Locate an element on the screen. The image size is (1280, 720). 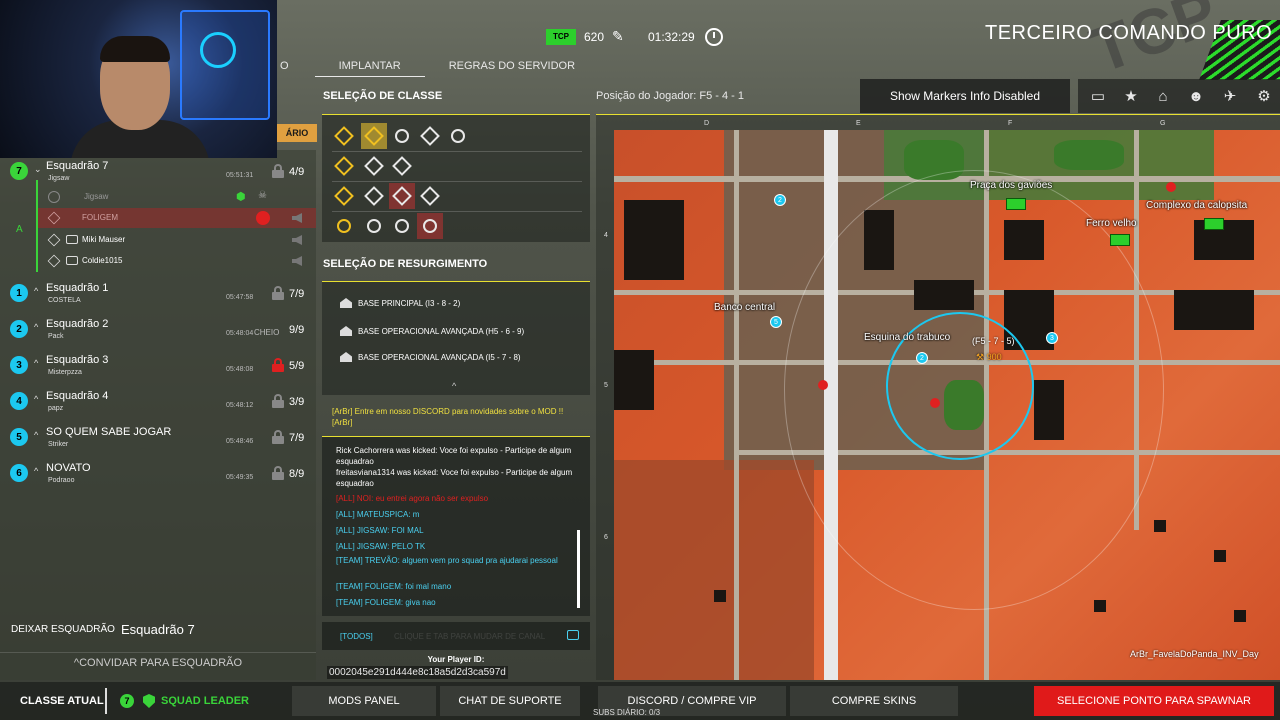
base-help-icon: ⌂ is located at coordinates (1163, 96).